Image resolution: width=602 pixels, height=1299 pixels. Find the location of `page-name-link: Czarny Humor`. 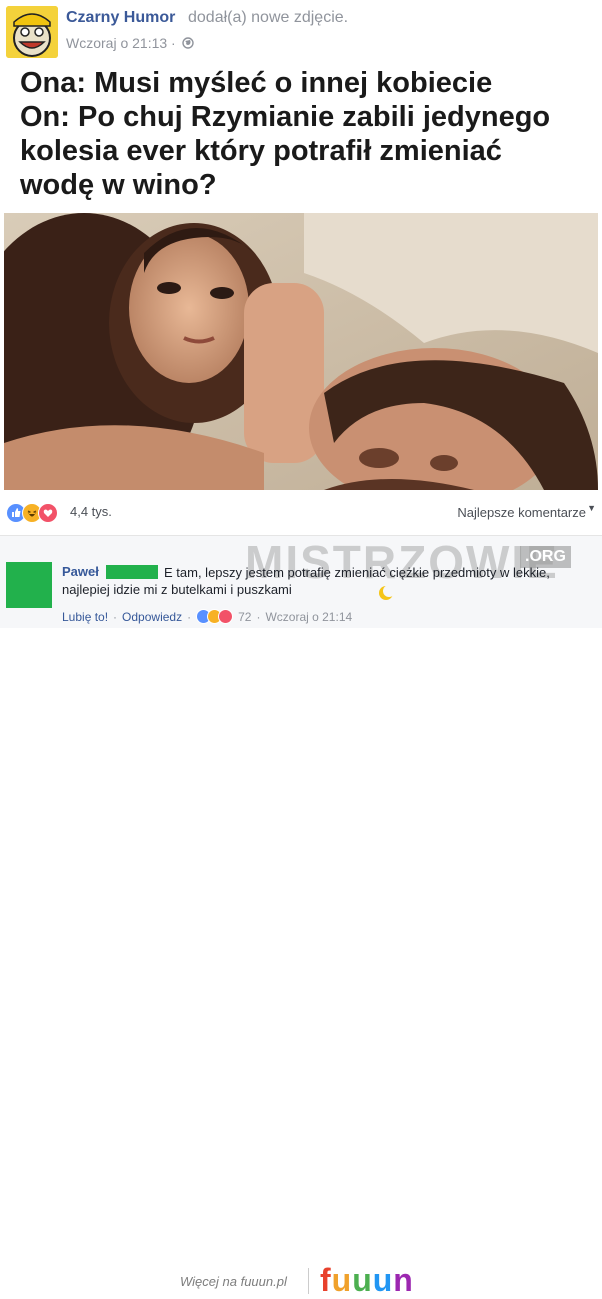

page-name-link: Czarny Humor is located at coordinates (120, 18).